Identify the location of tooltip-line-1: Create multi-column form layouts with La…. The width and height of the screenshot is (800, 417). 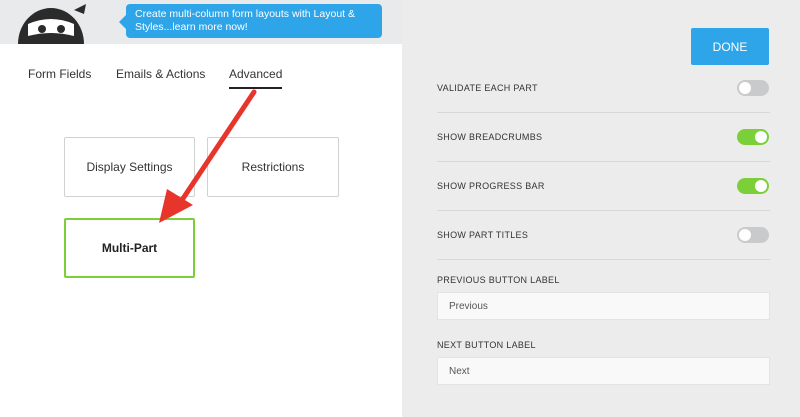
(245, 14).